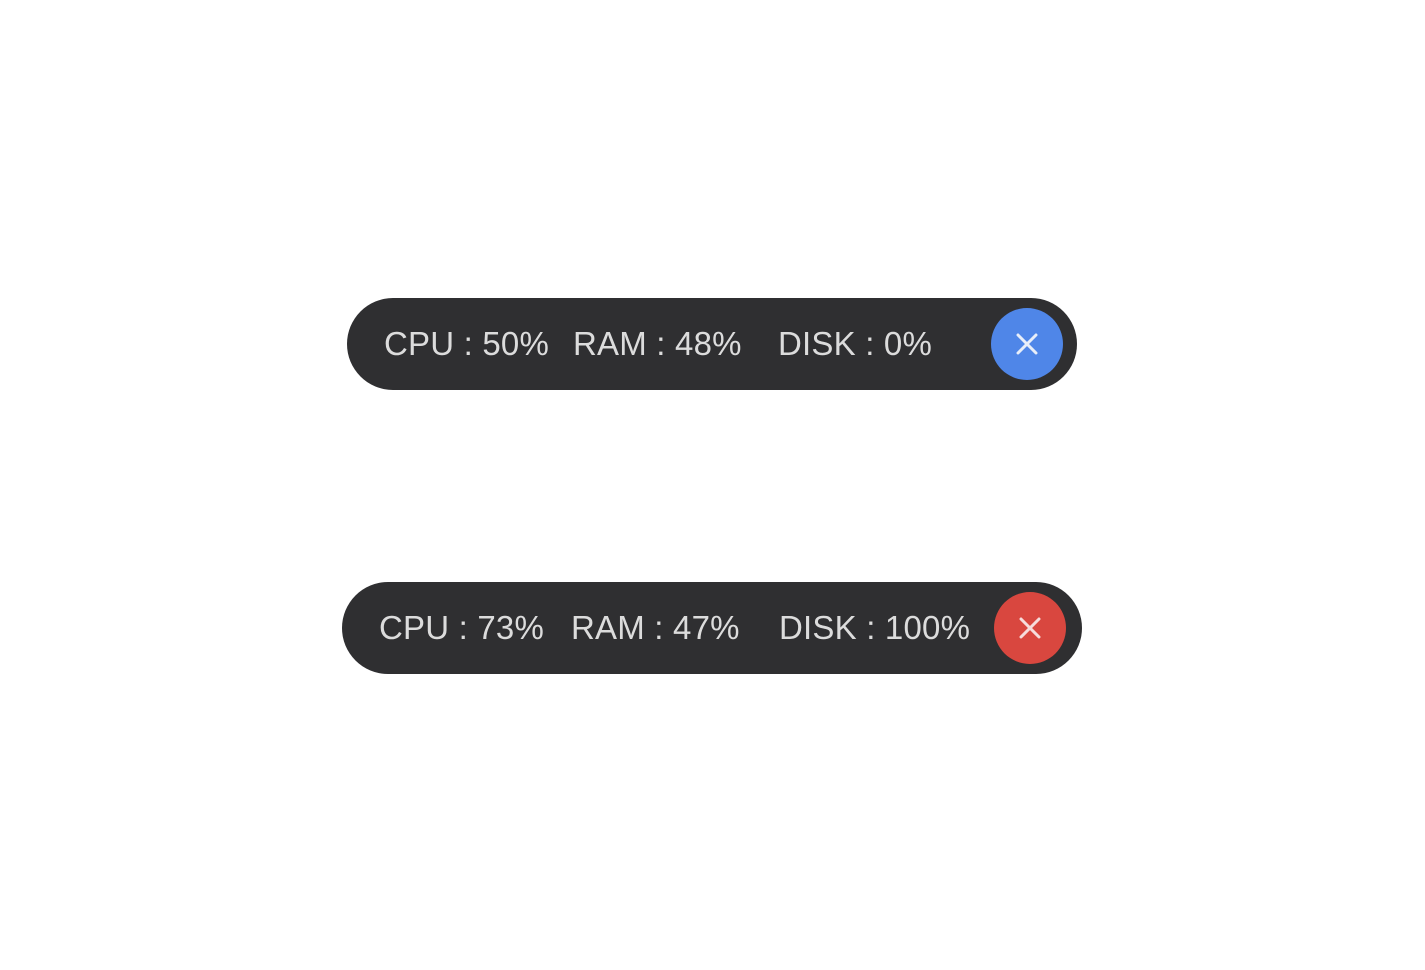 Image resolution: width=1425 pixels, height=970 pixels. Describe the element at coordinates (467, 343) in the screenshot. I see `cpu-usage-label: CPU : 50%` at that location.